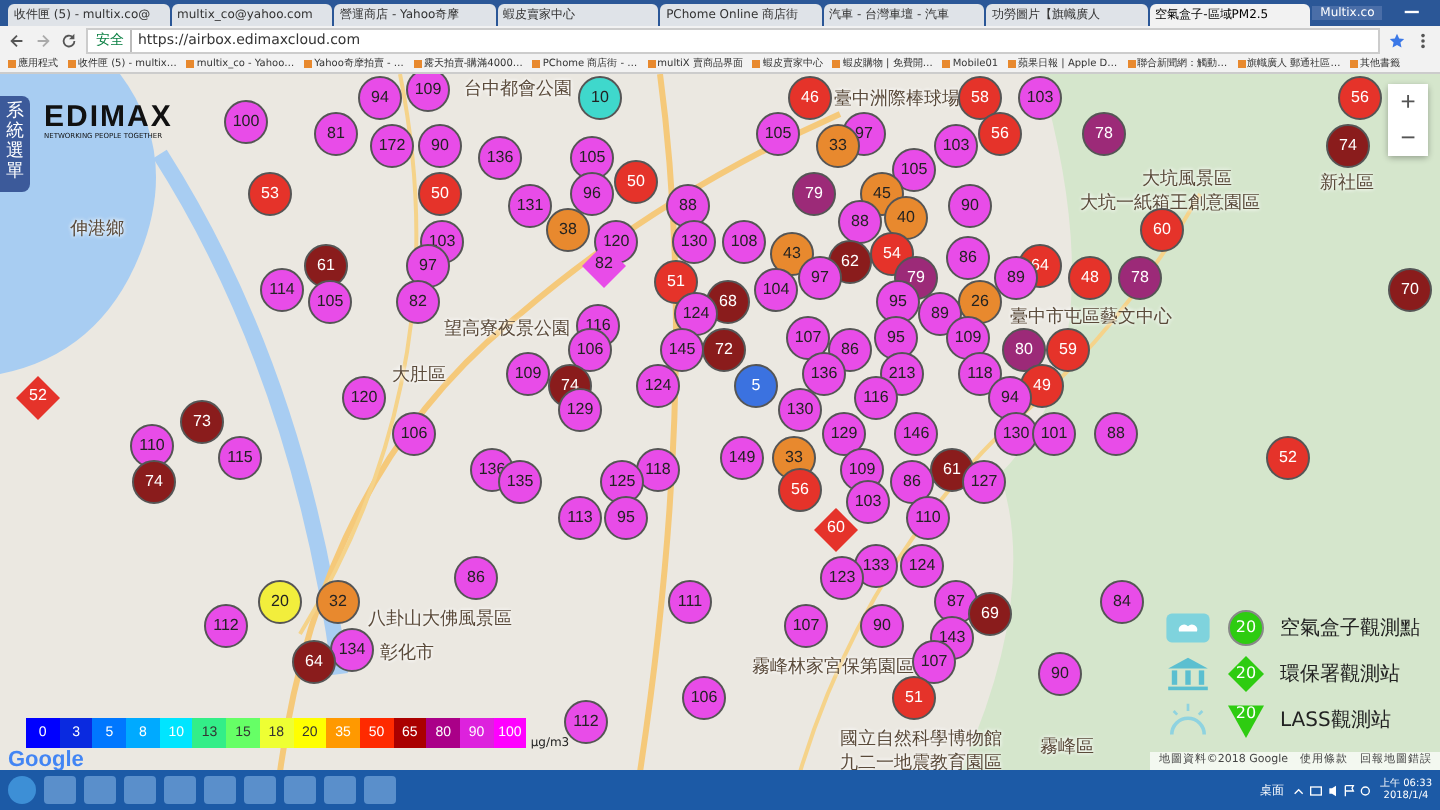 The image size is (1440, 810). Describe the element at coordinates (1340, 674) in the screenshot. I see `station-legend-label: 環保署觀測站` at that location.